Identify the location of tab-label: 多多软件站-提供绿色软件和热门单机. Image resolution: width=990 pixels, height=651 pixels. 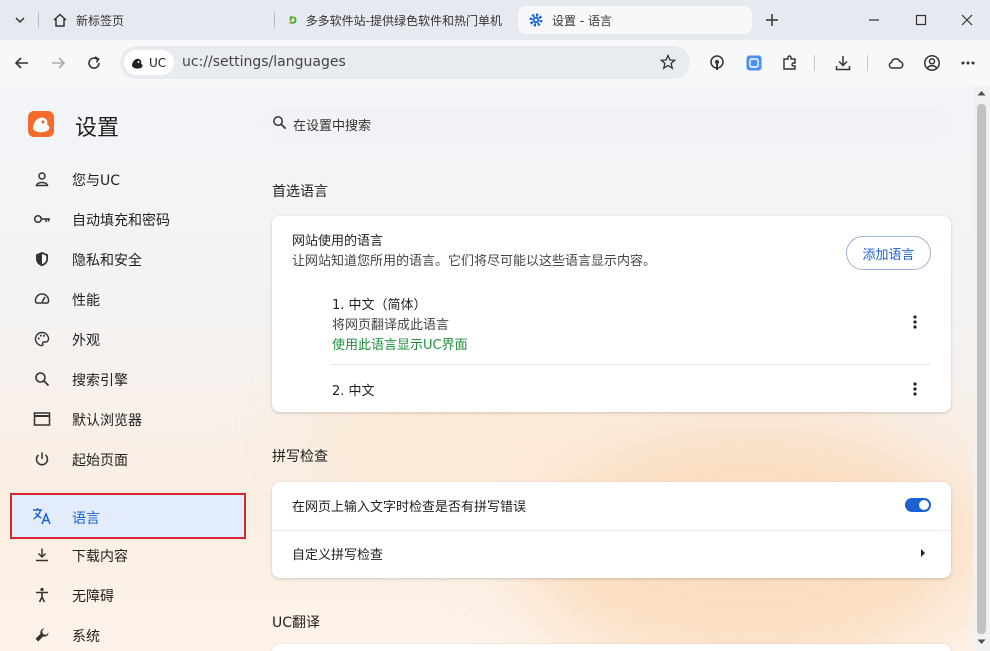
(403, 20).